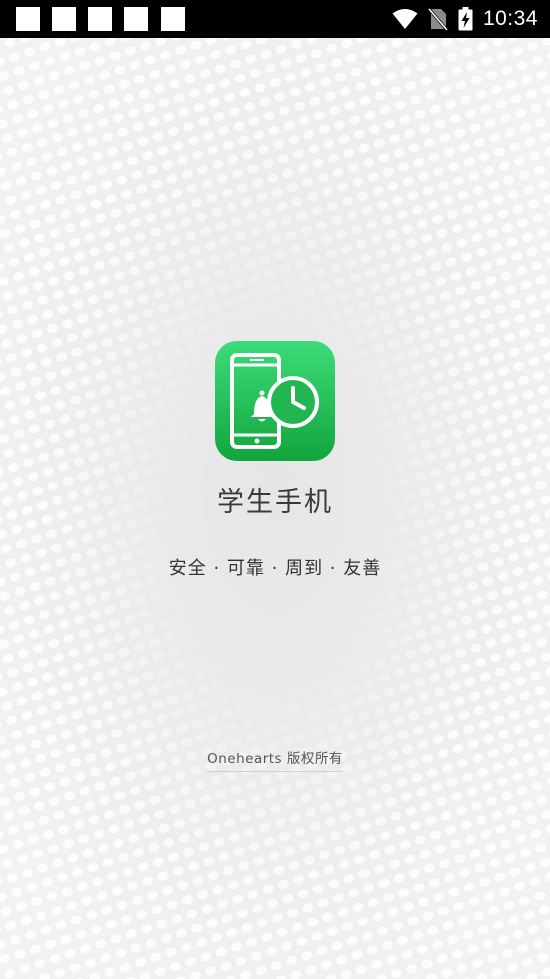 Image resolution: width=550 pixels, height=979 pixels. Describe the element at coordinates (437, 19) in the screenshot. I see `no-sim-icon` at that location.